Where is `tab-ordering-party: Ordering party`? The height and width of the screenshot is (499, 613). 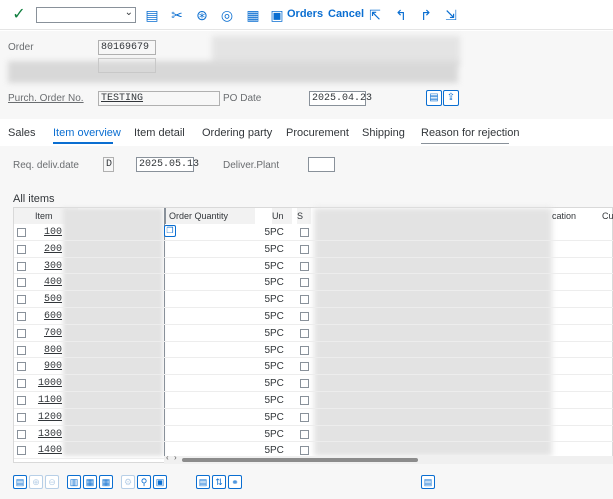 tab-ordering-party: Ordering party is located at coordinates (237, 133).